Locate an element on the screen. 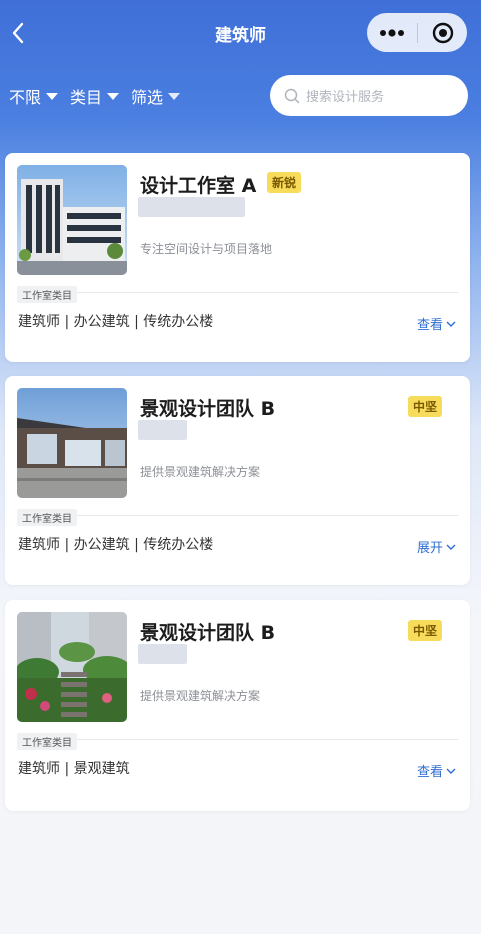 This screenshot has height=934, width=481. more-dots-icon is located at coordinates (392, 32).